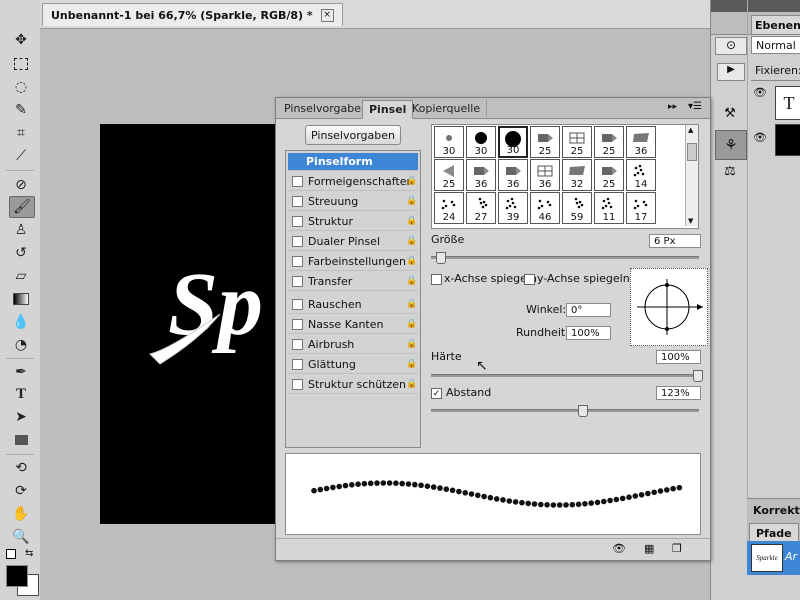 This screenshot has height=600, width=800. What do you see at coordinates (21, 156) in the screenshot?
I see `eyedropper-tool-icon: ⟋` at bounding box center [21, 156].